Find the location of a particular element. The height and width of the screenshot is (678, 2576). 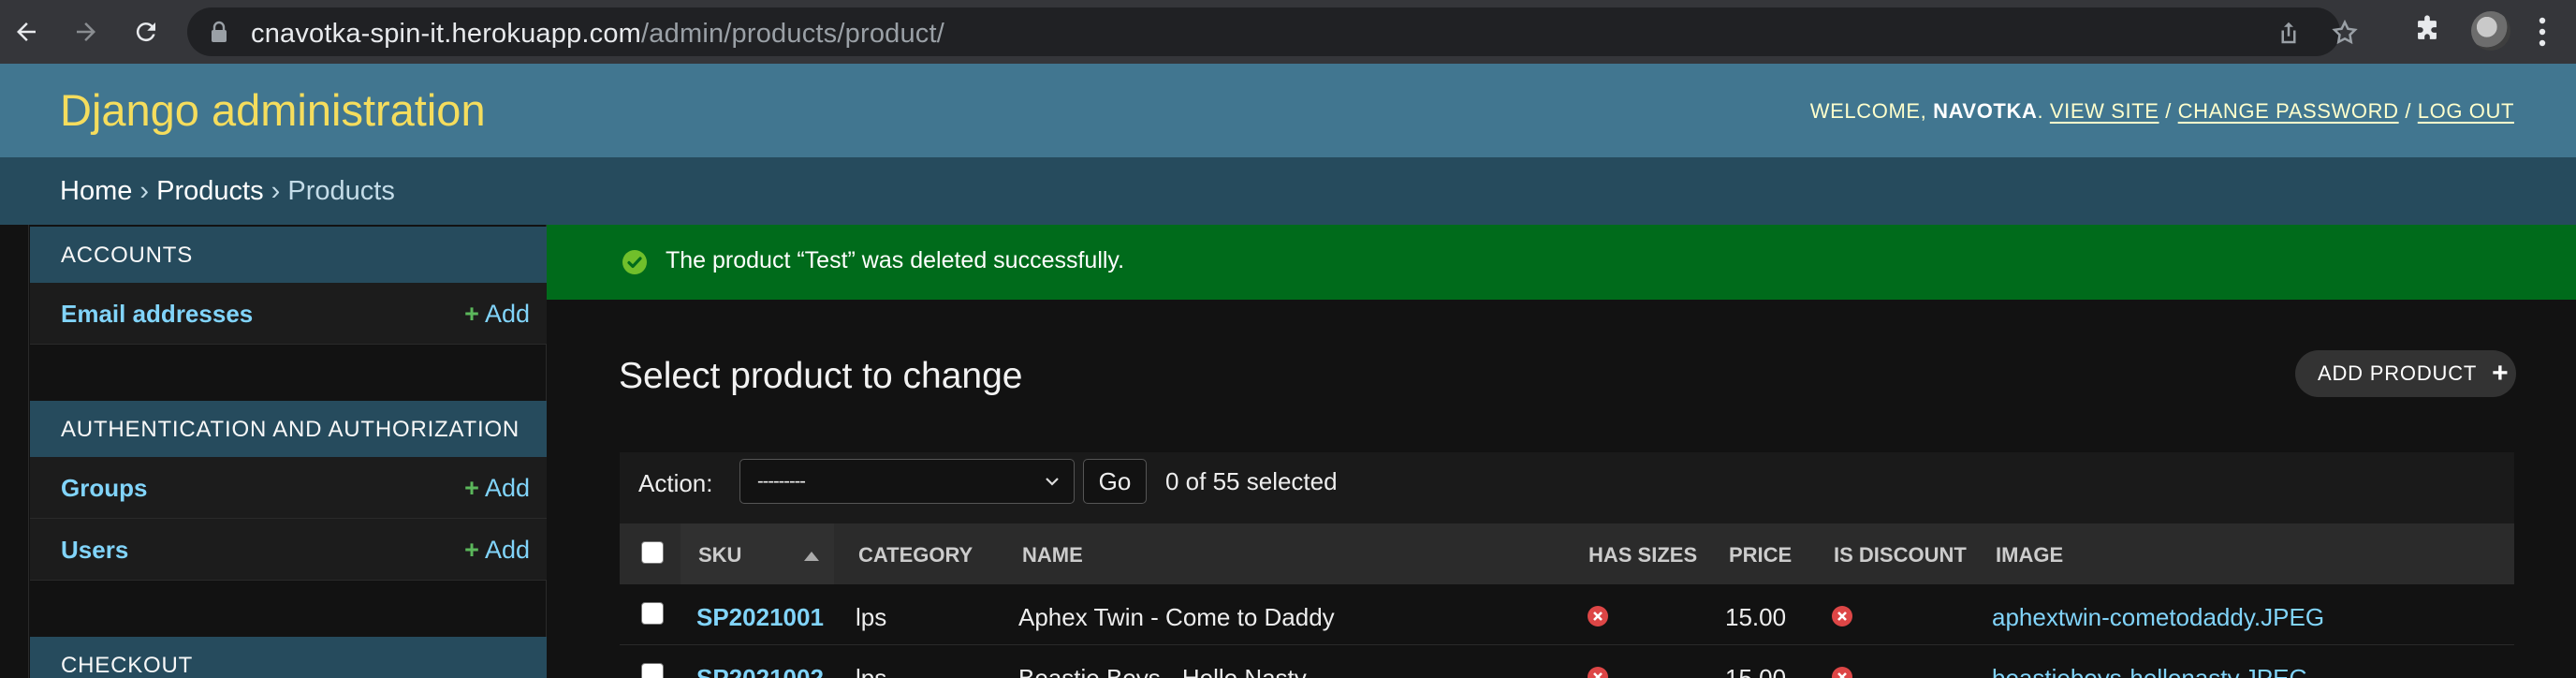

change-password-link: CHANGE PASSWORD is located at coordinates (2289, 111).